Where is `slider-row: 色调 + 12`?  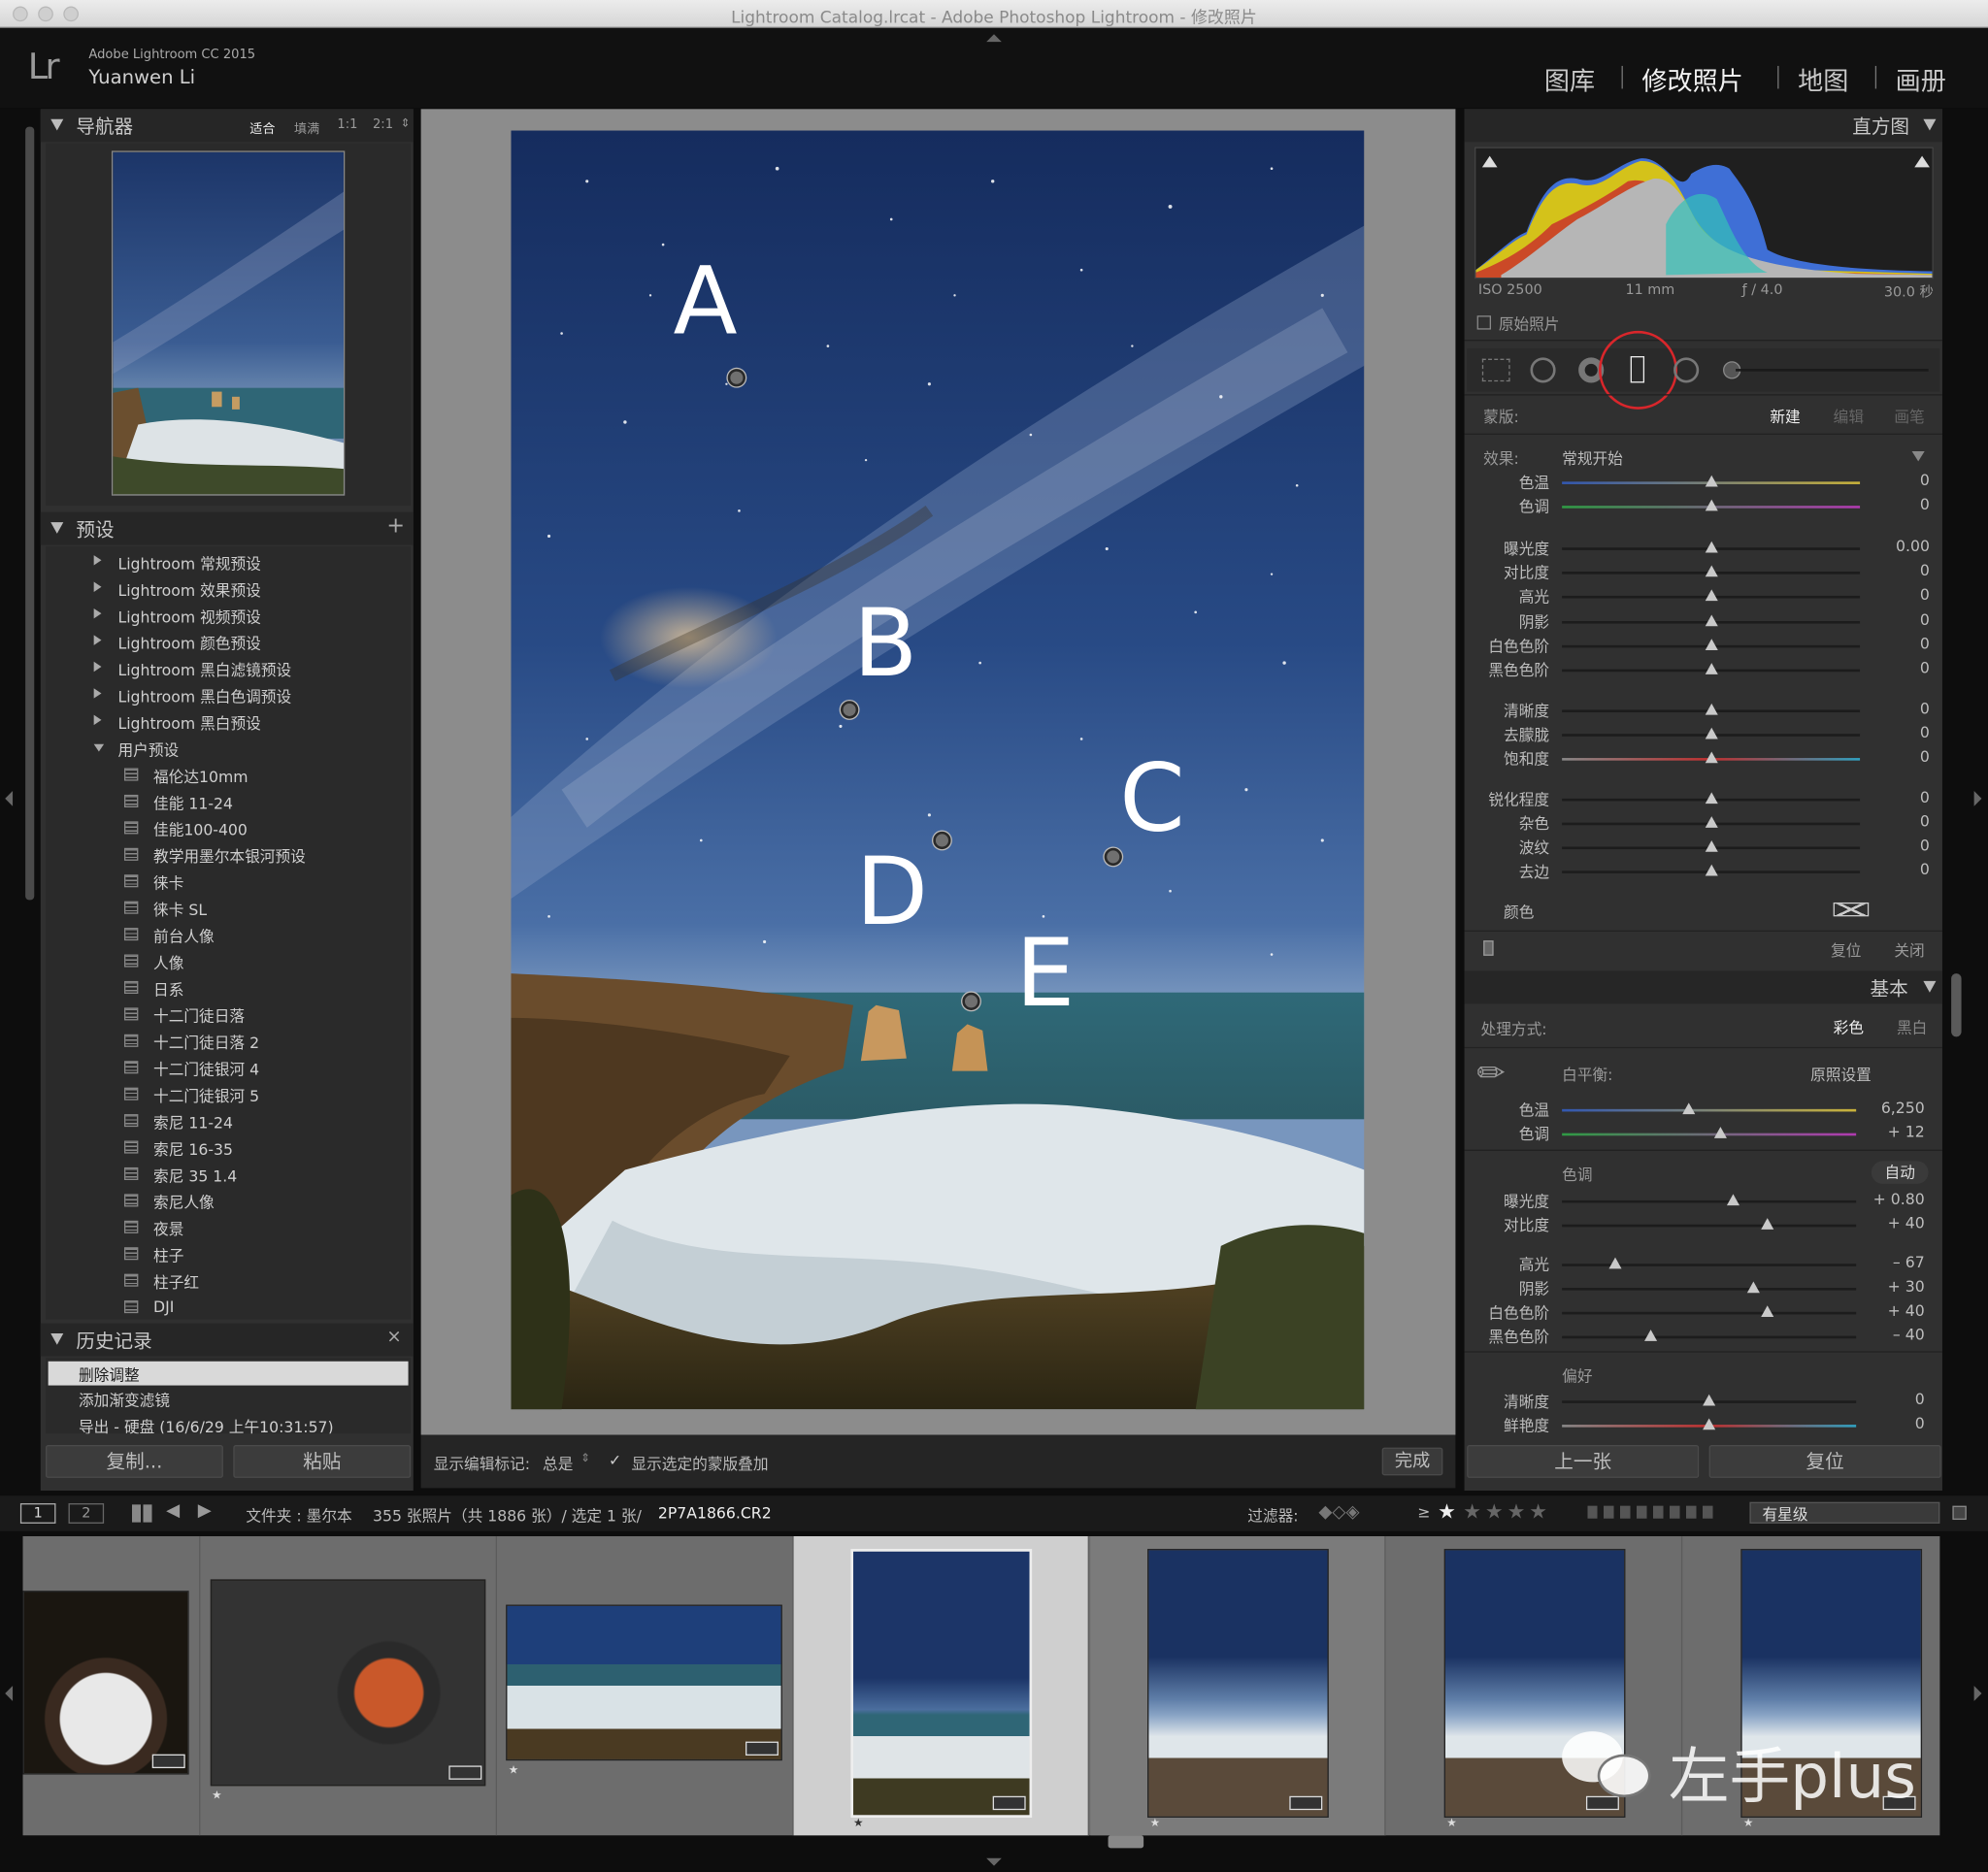 slider-row: 色调 + 12 is located at coordinates (1701, 1134).